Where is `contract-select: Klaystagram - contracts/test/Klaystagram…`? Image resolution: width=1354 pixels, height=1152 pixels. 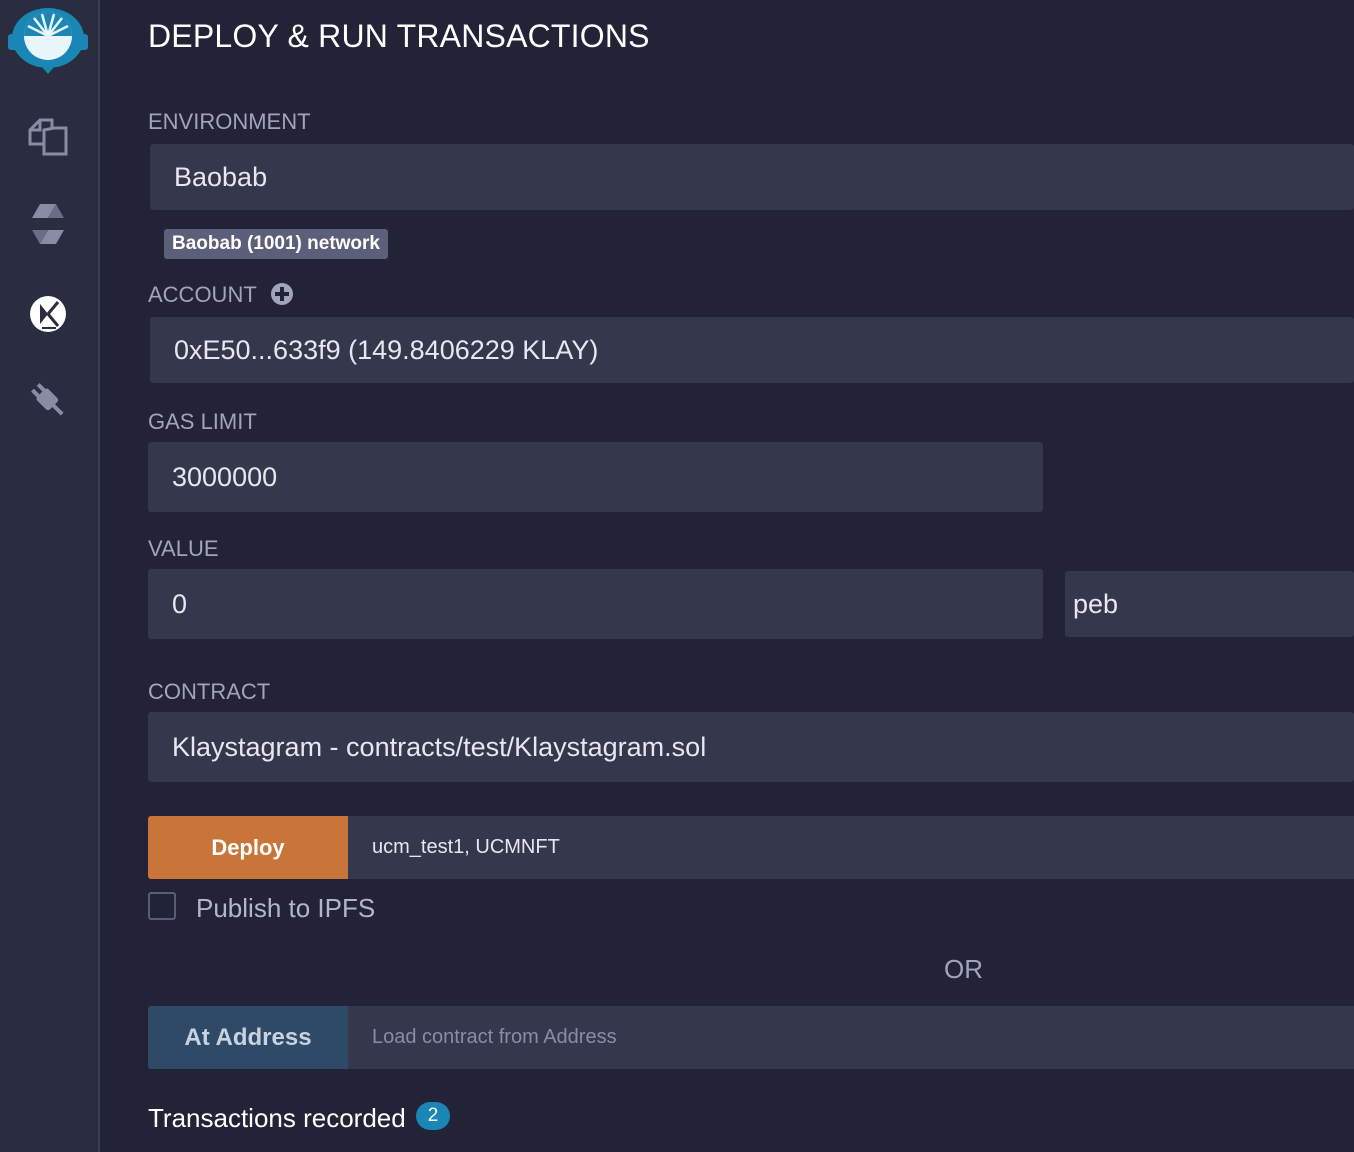
contract-select: Klaystagram - contracts/test/Klaystagram… is located at coordinates (751, 747).